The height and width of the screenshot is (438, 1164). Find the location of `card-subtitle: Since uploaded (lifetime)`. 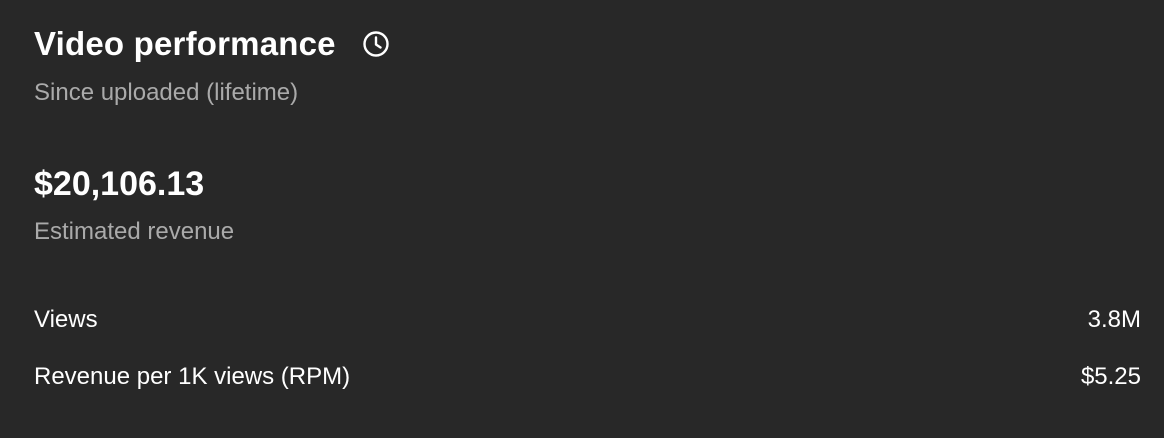

card-subtitle: Since uploaded (lifetime) is located at coordinates (166, 92).